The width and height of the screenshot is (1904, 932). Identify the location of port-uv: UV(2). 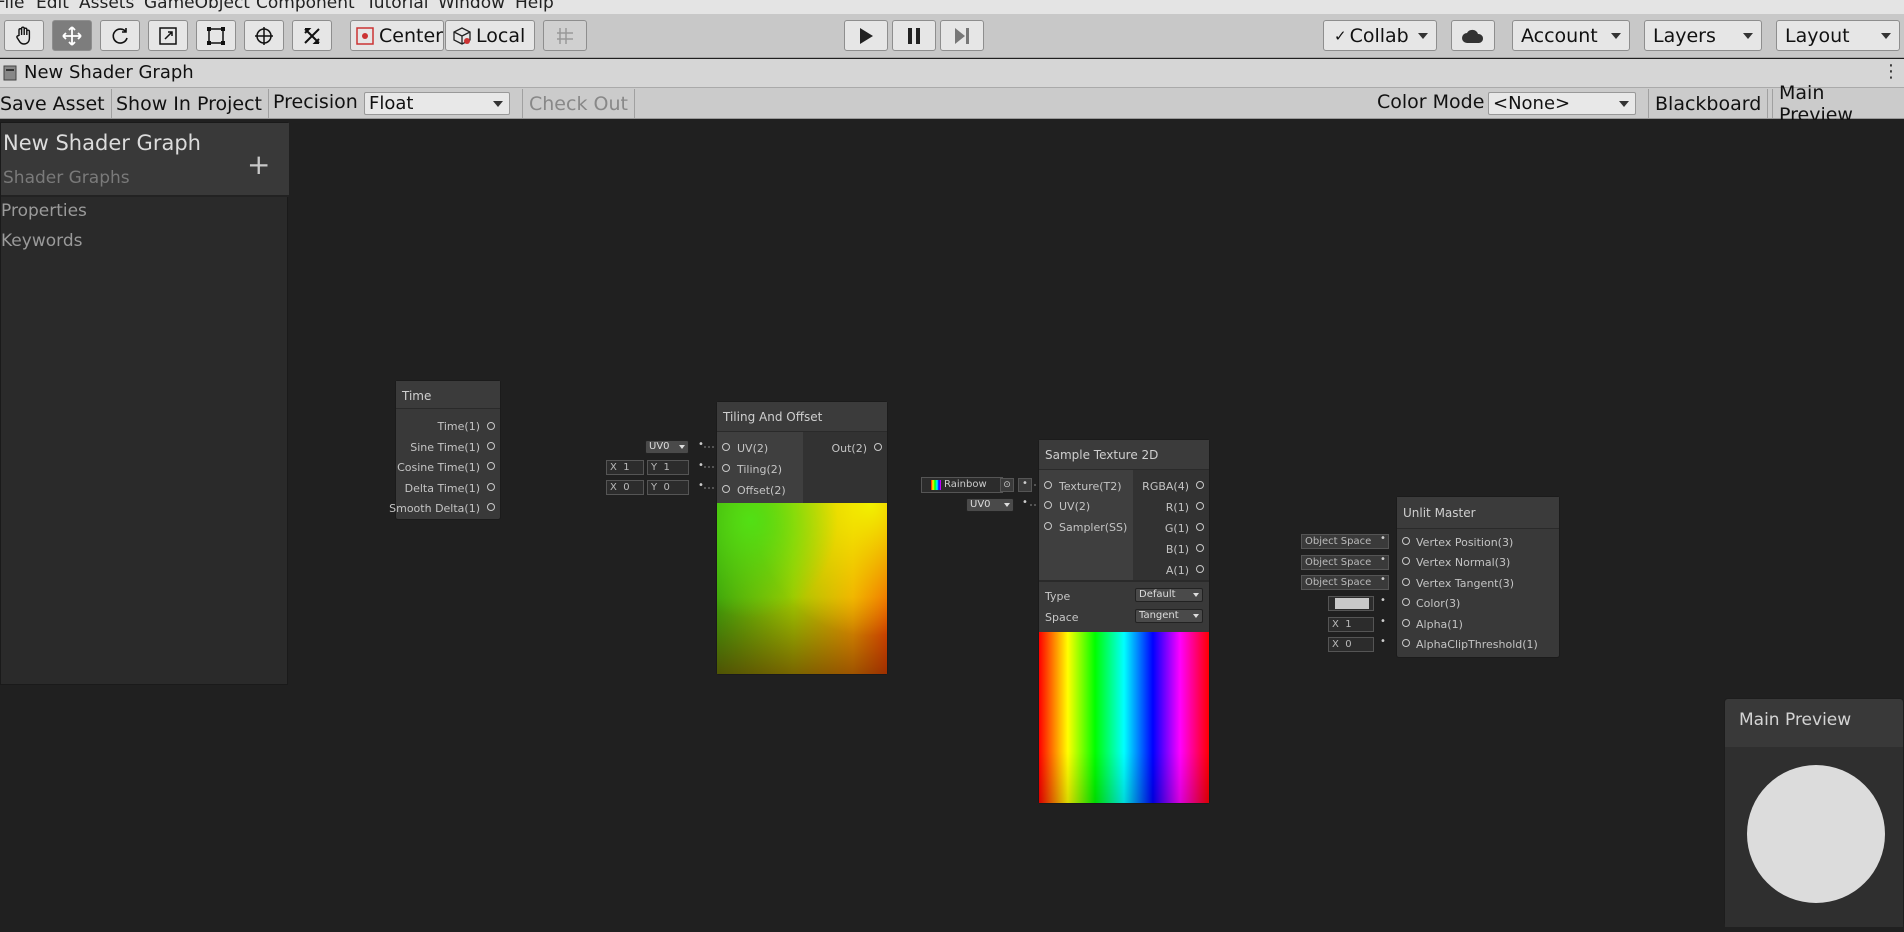
(1075, 506).